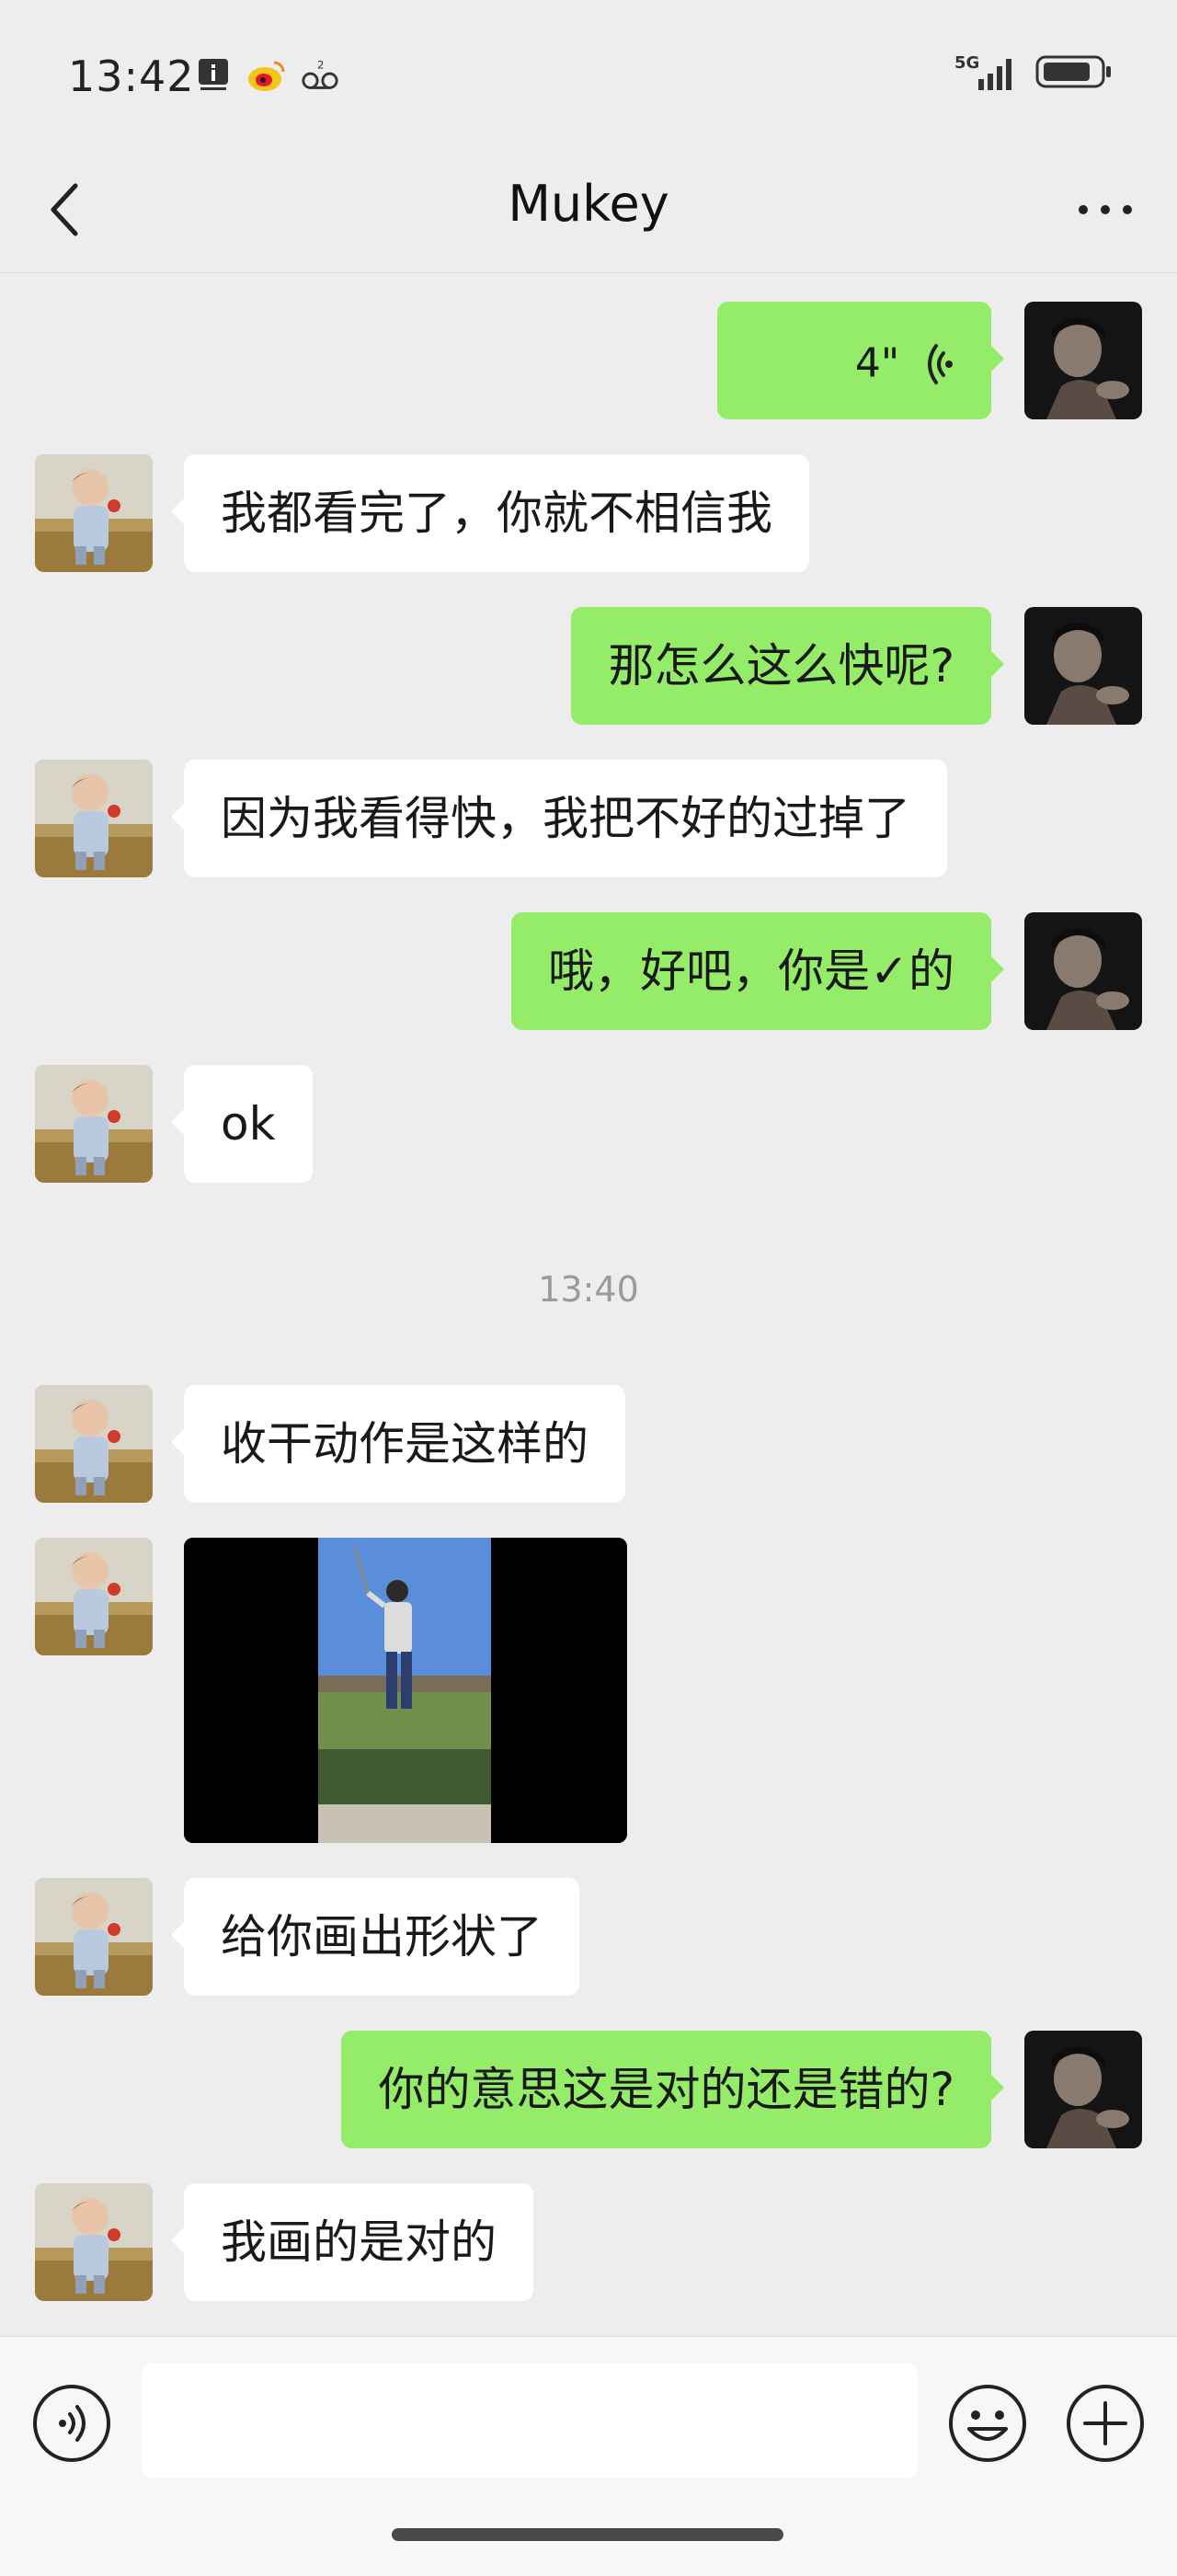 The image size is (1177, 2576). I want to click on video-thumbnail, so click(405, 1690).